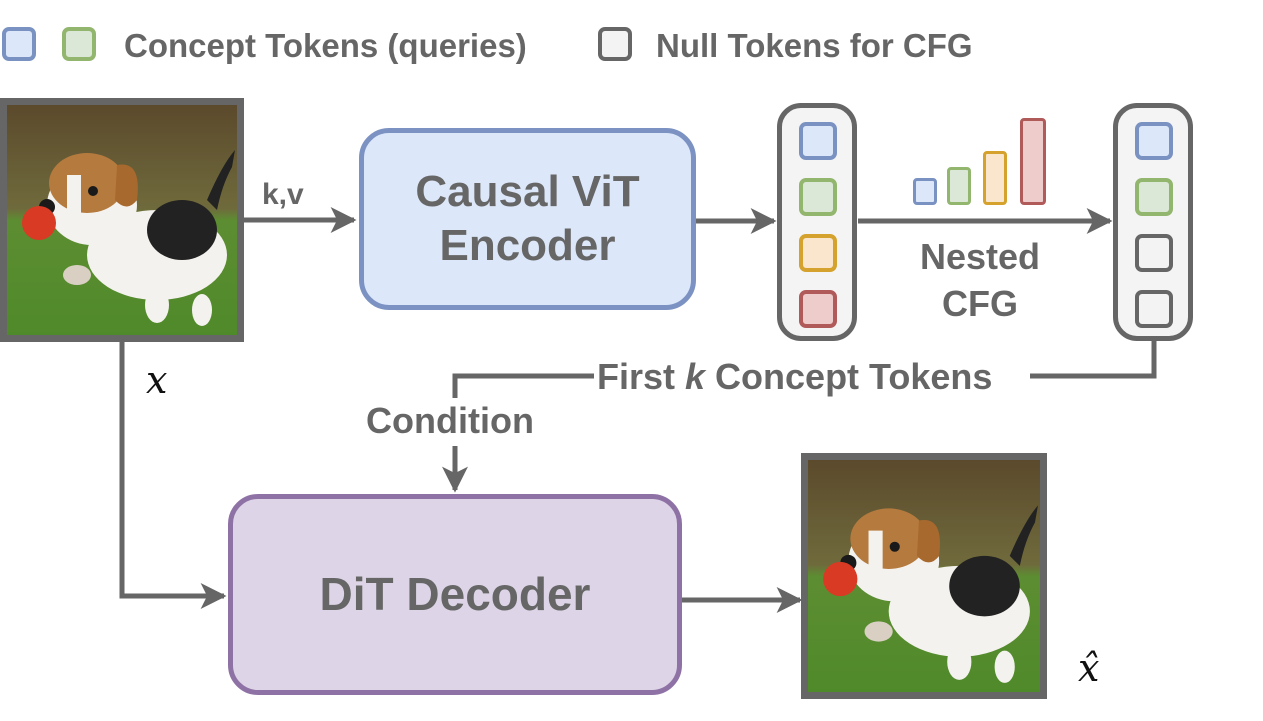  What do you see at coordinates (173, 474) in the screenshot?
I see `x-to-decoder-connector` at bounding box center [173, 474].